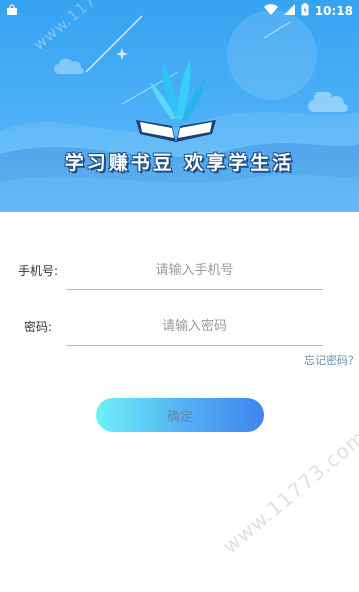 The width and height of the screenshot is (359, 592). I want to click on password-row: 密码:, so click(179, 328).